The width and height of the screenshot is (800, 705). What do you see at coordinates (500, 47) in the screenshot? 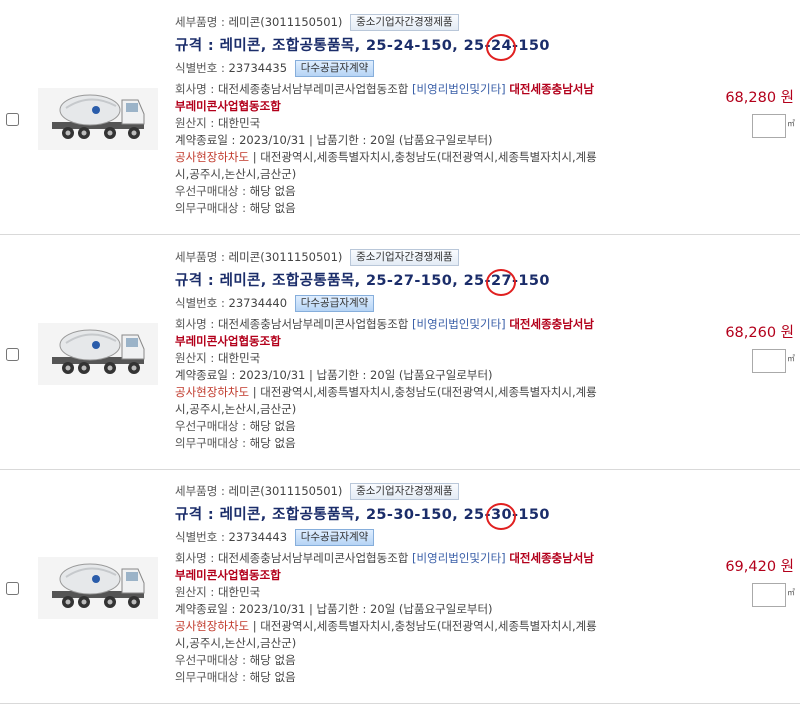
I see `spec-circled-value: 24` at bounding box center [500, 47].